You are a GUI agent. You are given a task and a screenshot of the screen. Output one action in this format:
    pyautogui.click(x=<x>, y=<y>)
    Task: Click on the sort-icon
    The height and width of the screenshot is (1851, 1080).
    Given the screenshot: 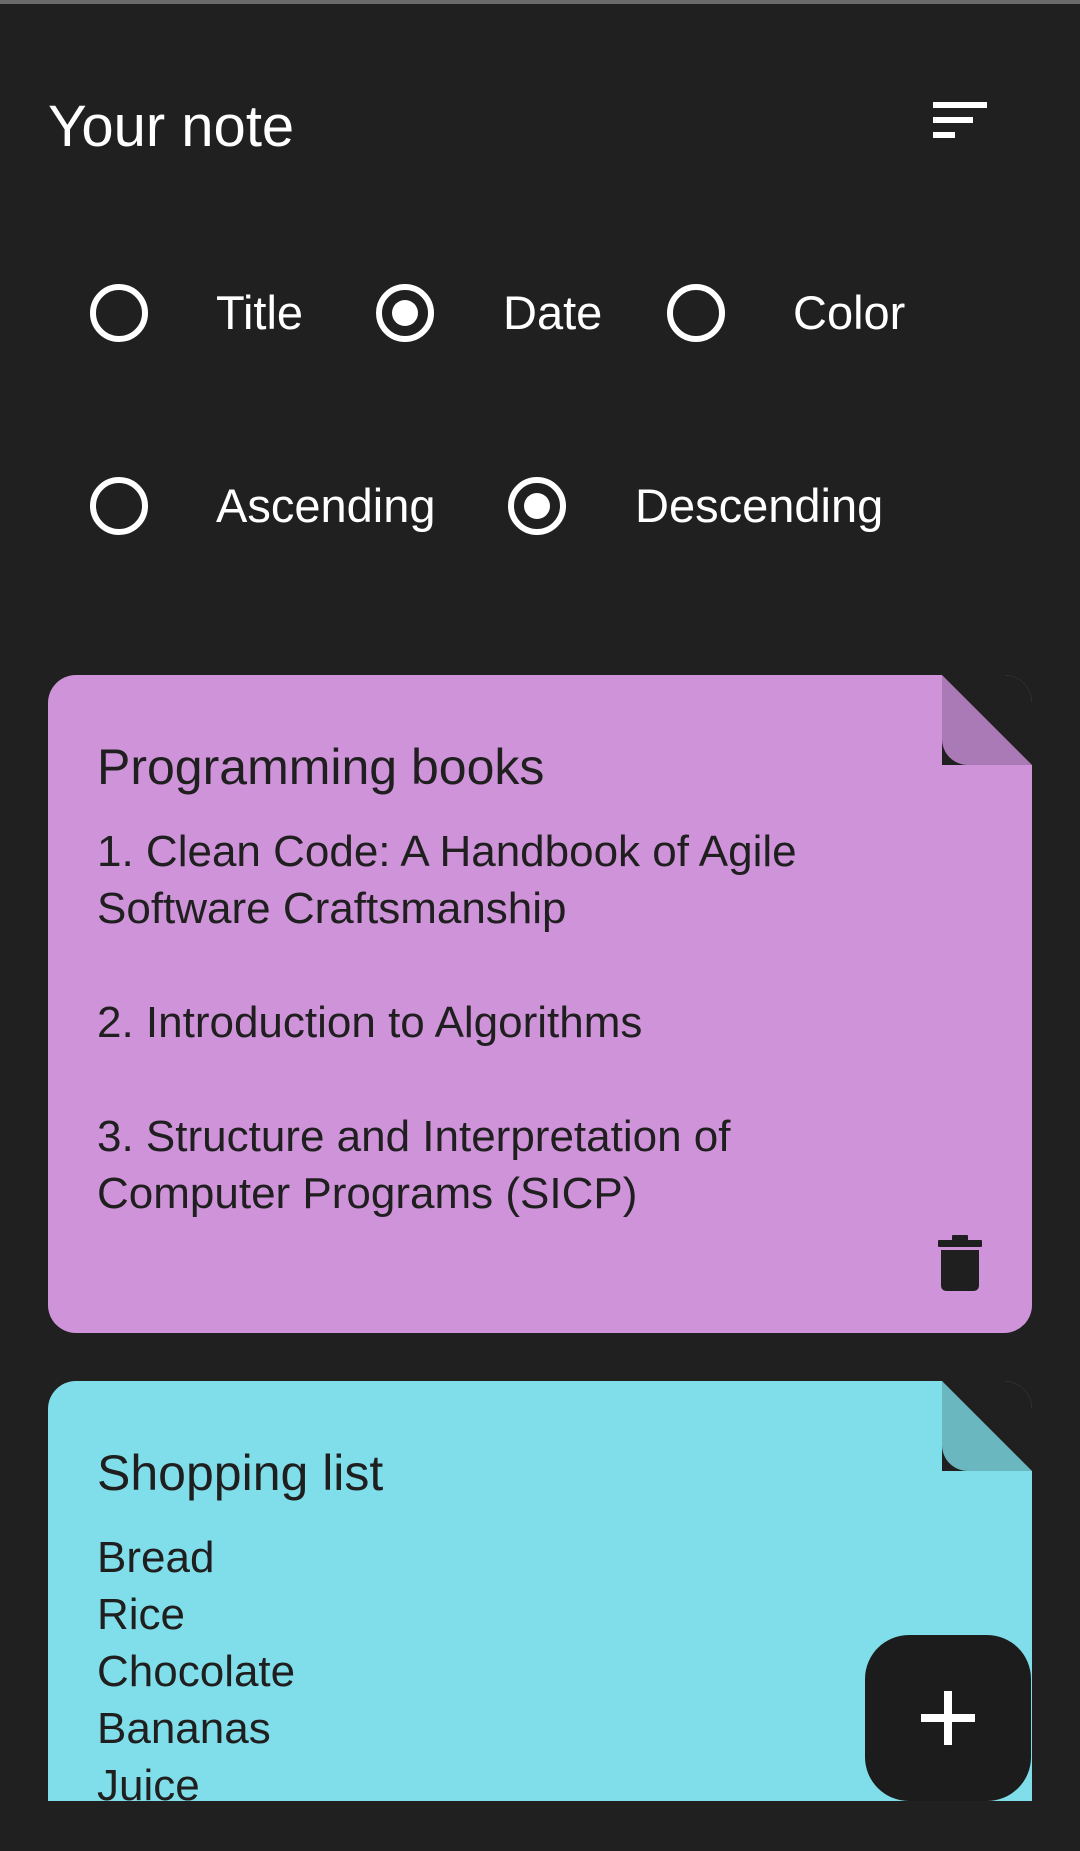 What is the action you would take?
    pyautogui.click(x=960, y=120)
    